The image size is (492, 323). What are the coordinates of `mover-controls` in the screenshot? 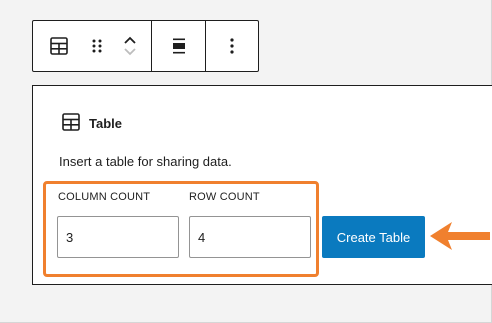 It's located at (130, 46).